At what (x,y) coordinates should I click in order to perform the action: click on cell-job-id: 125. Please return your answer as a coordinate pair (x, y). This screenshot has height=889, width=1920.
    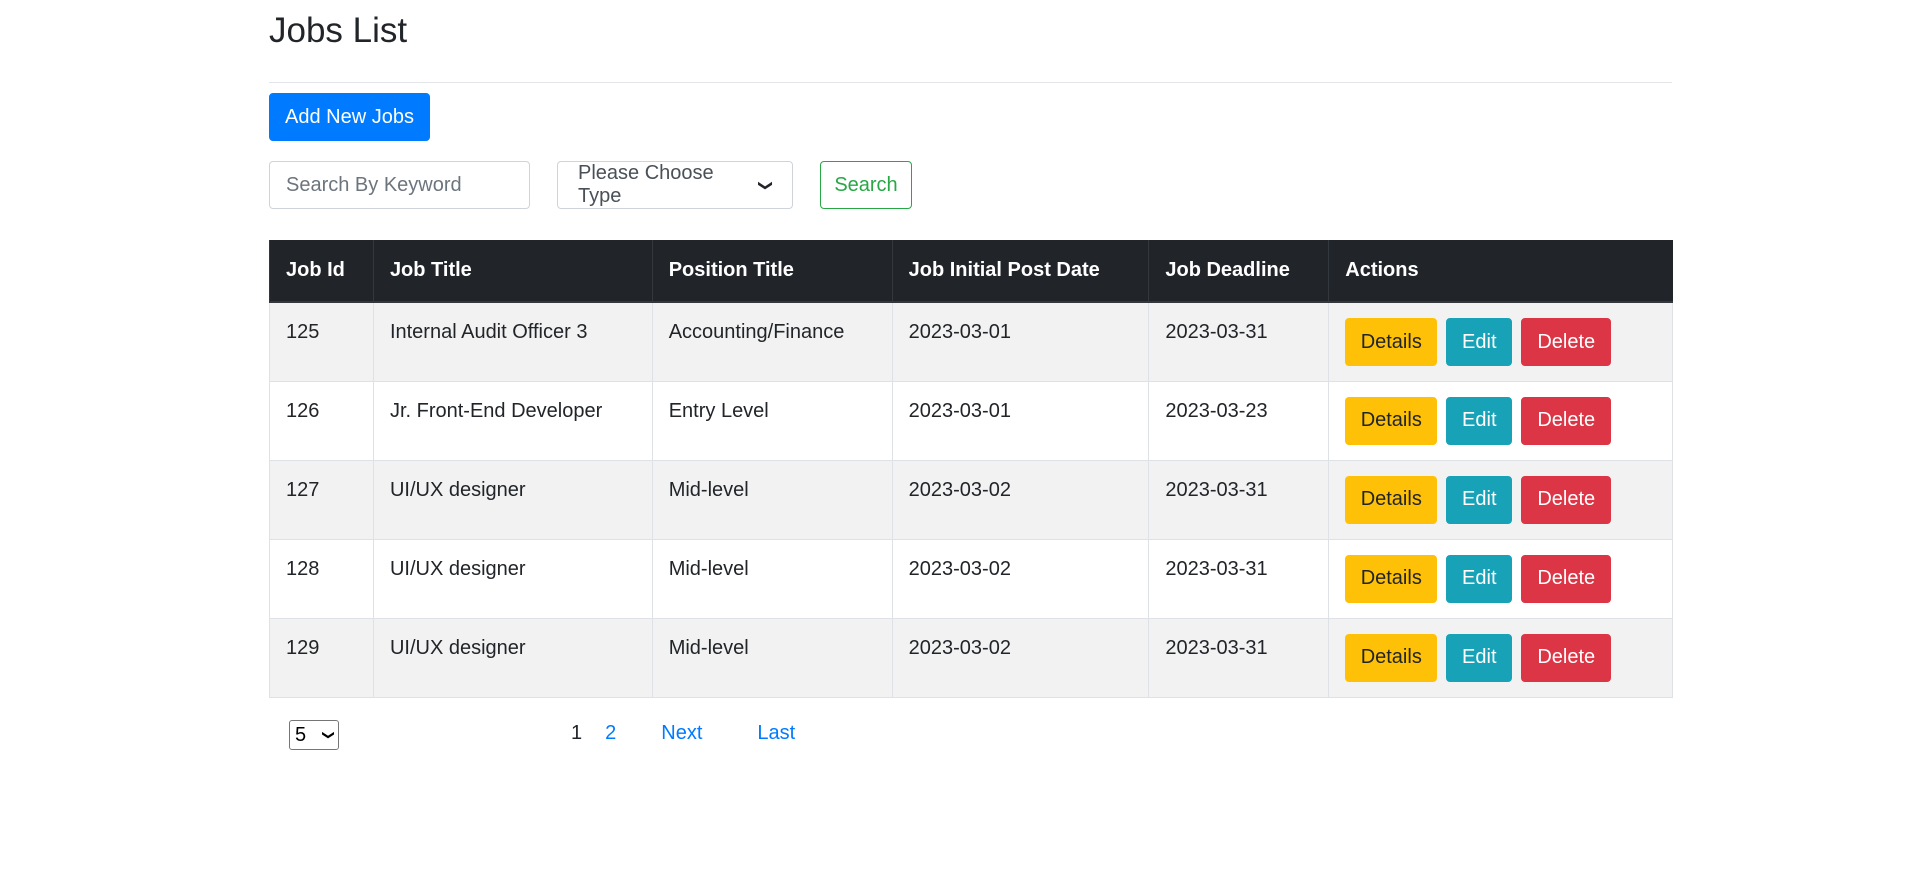
    Looking at the image, I should click on (321, 341).